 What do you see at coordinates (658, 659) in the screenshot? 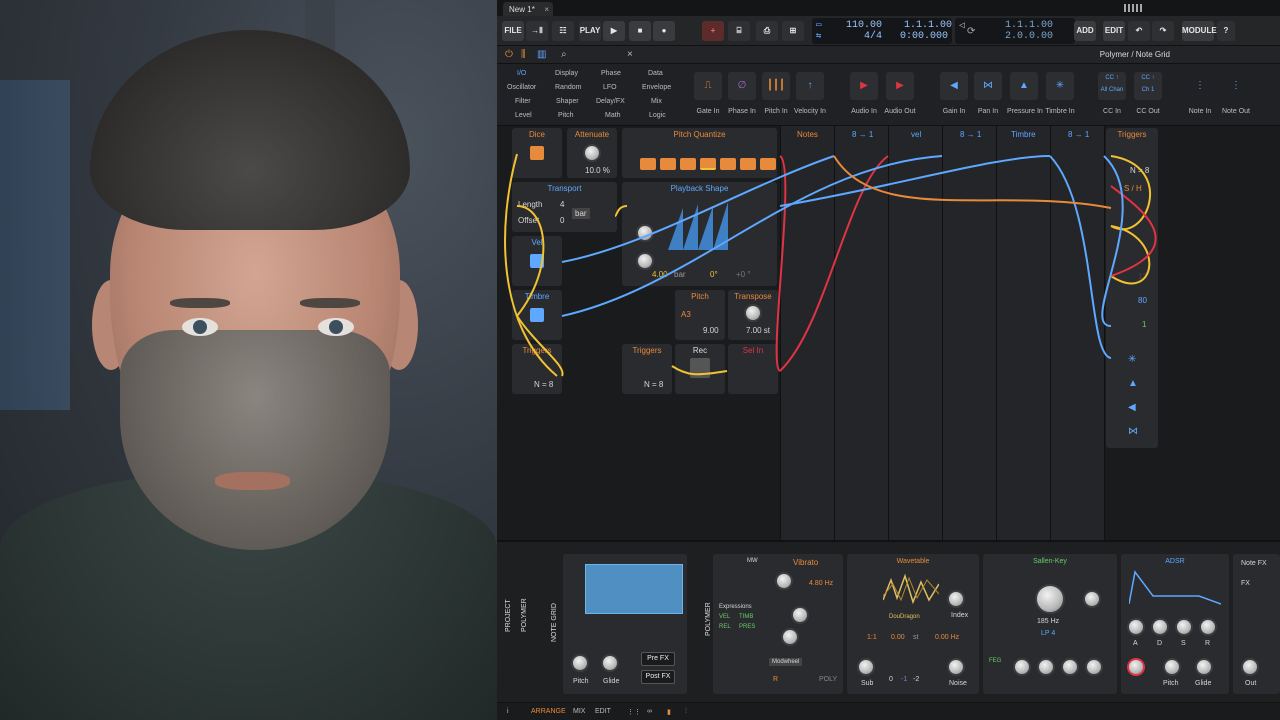
I see `pre-fx-button: Pre FX` at bounding box center [658, 659].